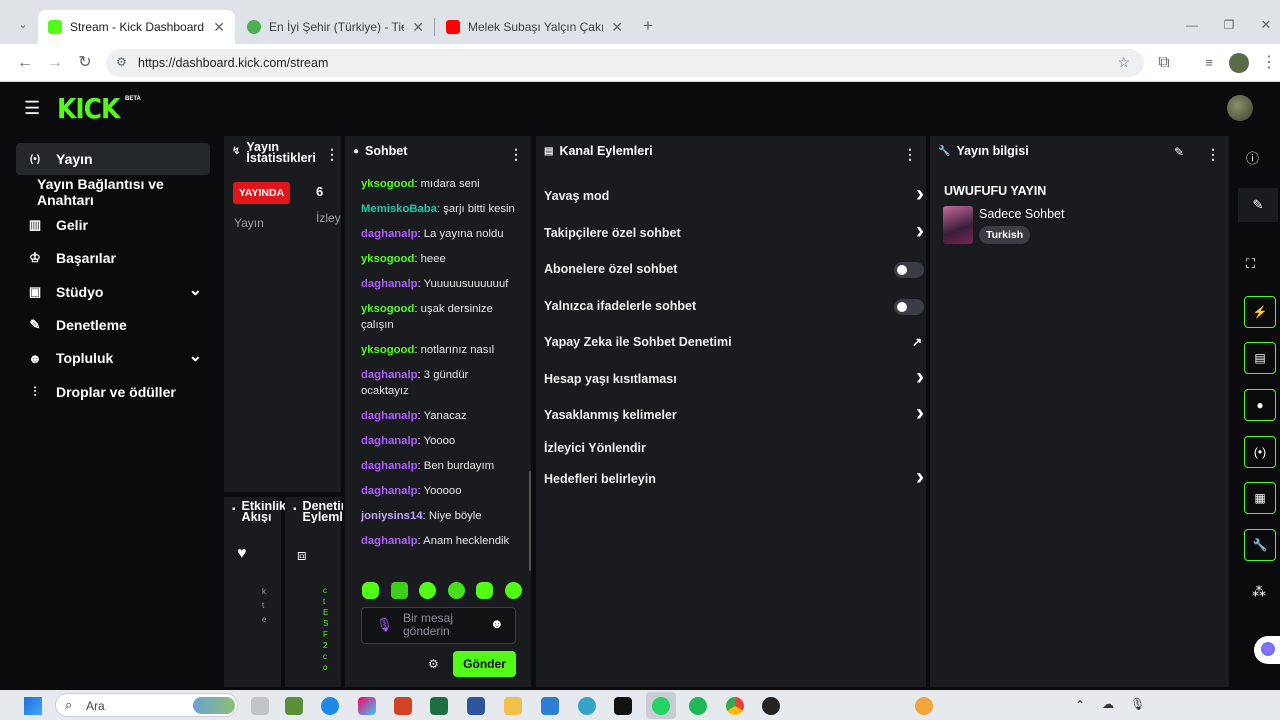  Describe the element at coordinates (648, 26) in the screenshot. I see `new-tab-icon: +` at that location.